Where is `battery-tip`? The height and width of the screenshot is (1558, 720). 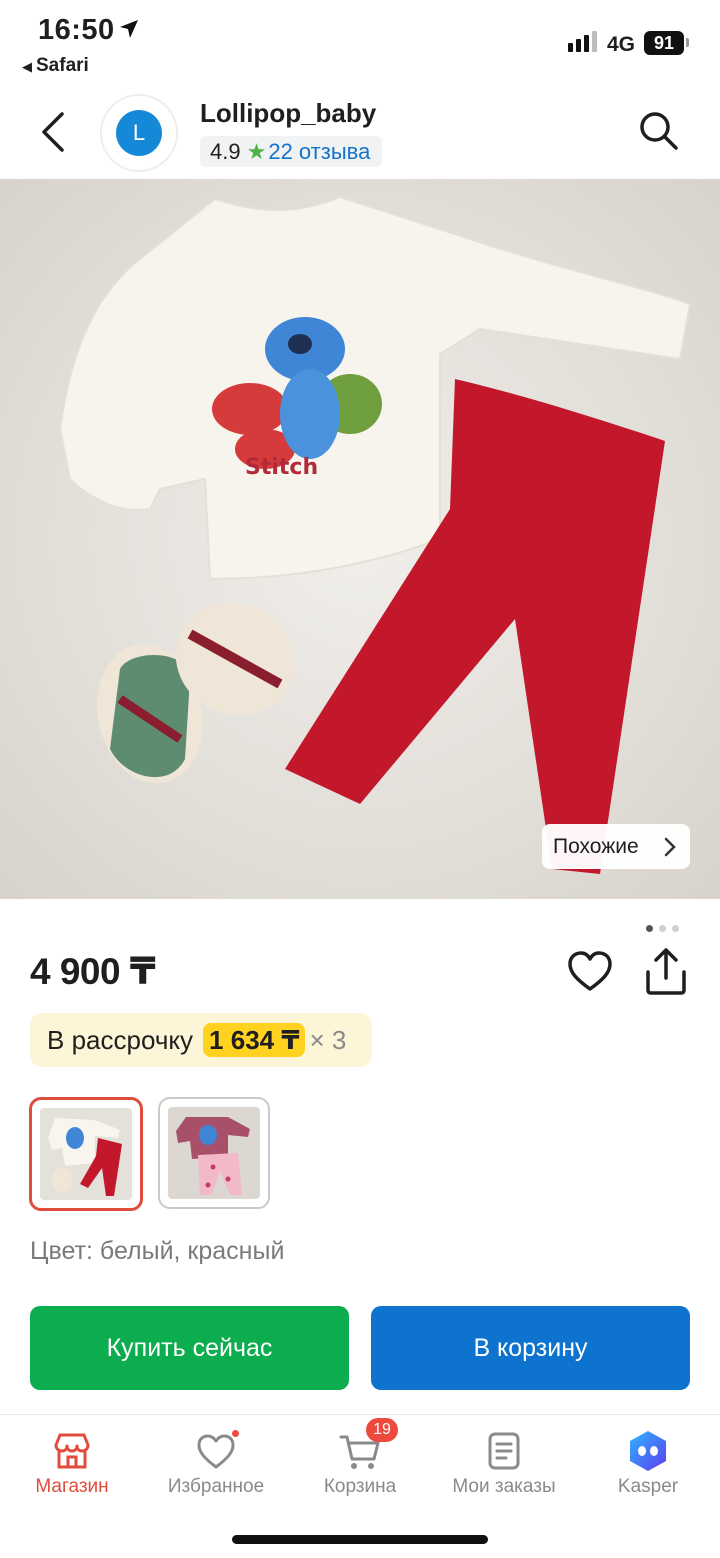 battery-tip is located at coordinates (687, 42).